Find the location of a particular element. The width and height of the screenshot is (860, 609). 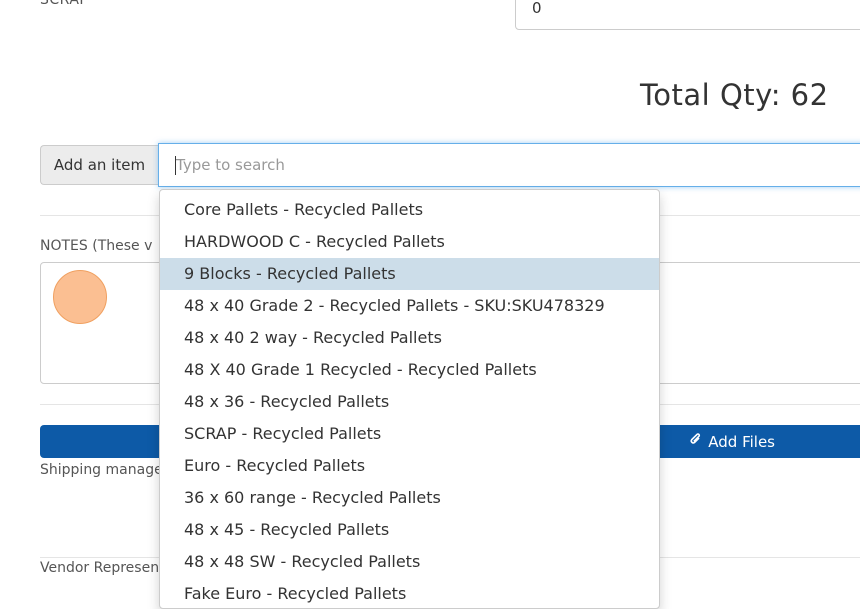

dropdown-item: SCRAP - Recycled Pallets is located at coordinates (409, 434).